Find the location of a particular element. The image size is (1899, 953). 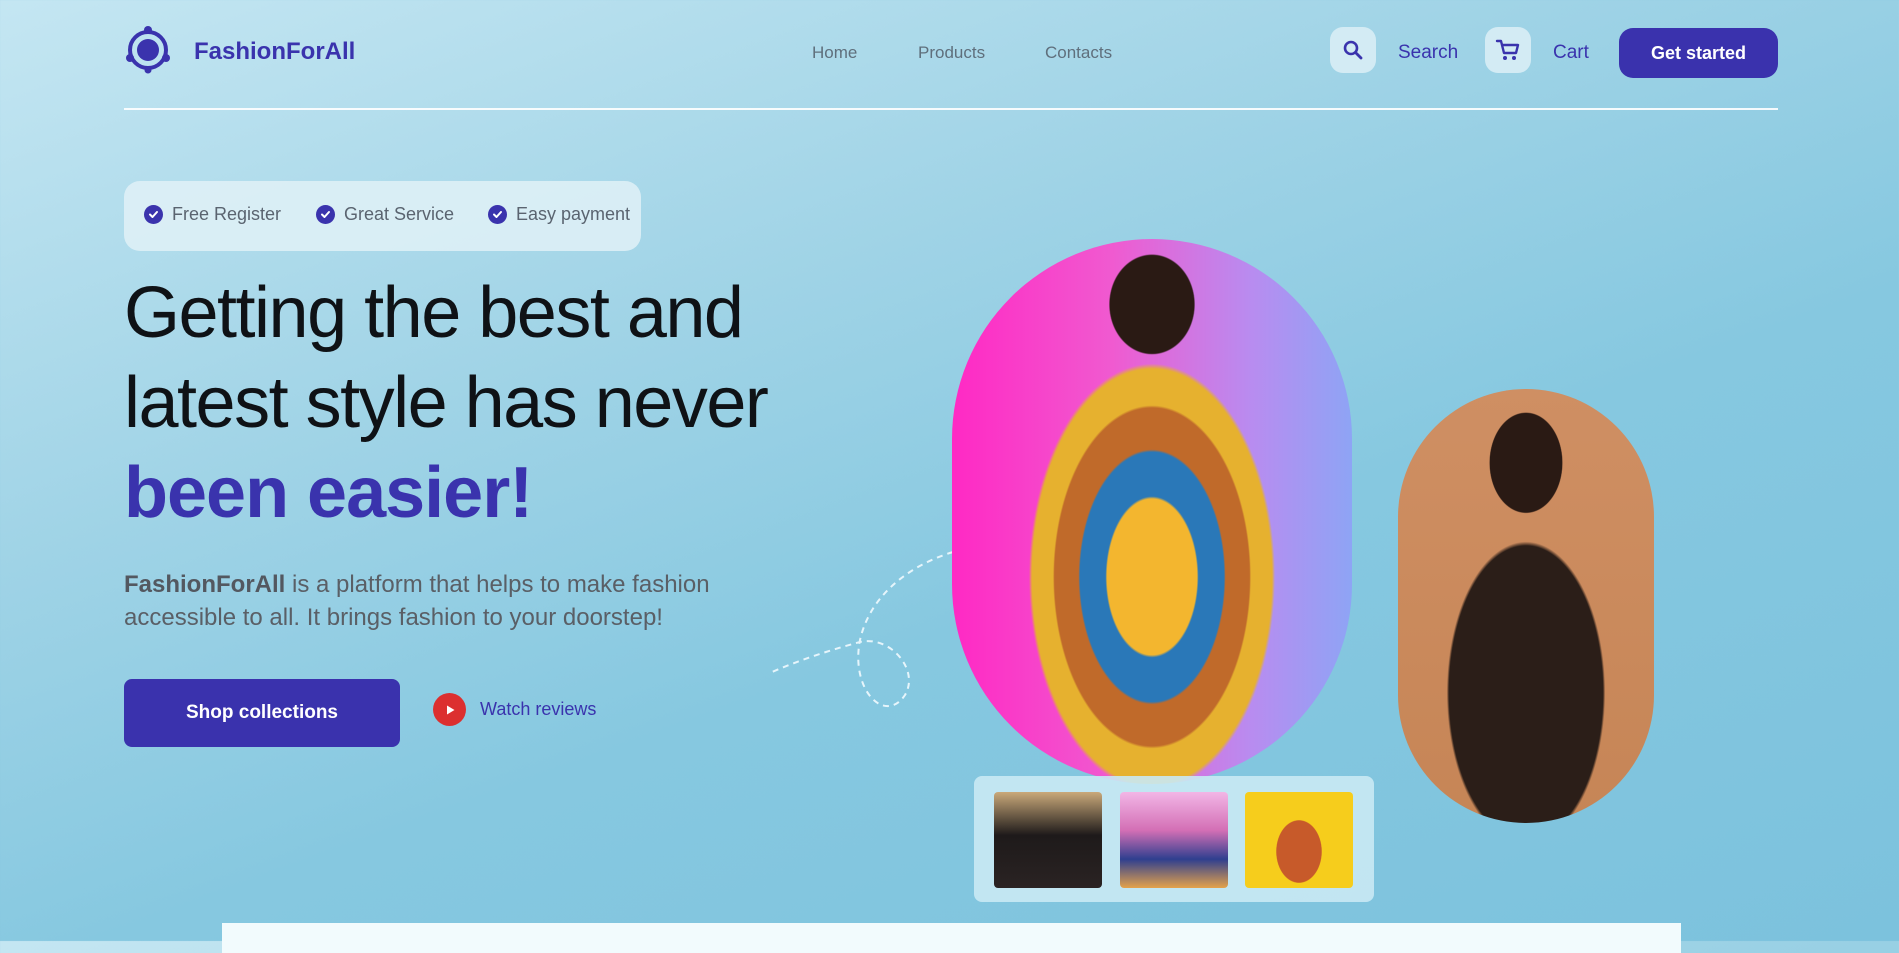

description-brand: FashionForAll is located at coordinates (205, 584).